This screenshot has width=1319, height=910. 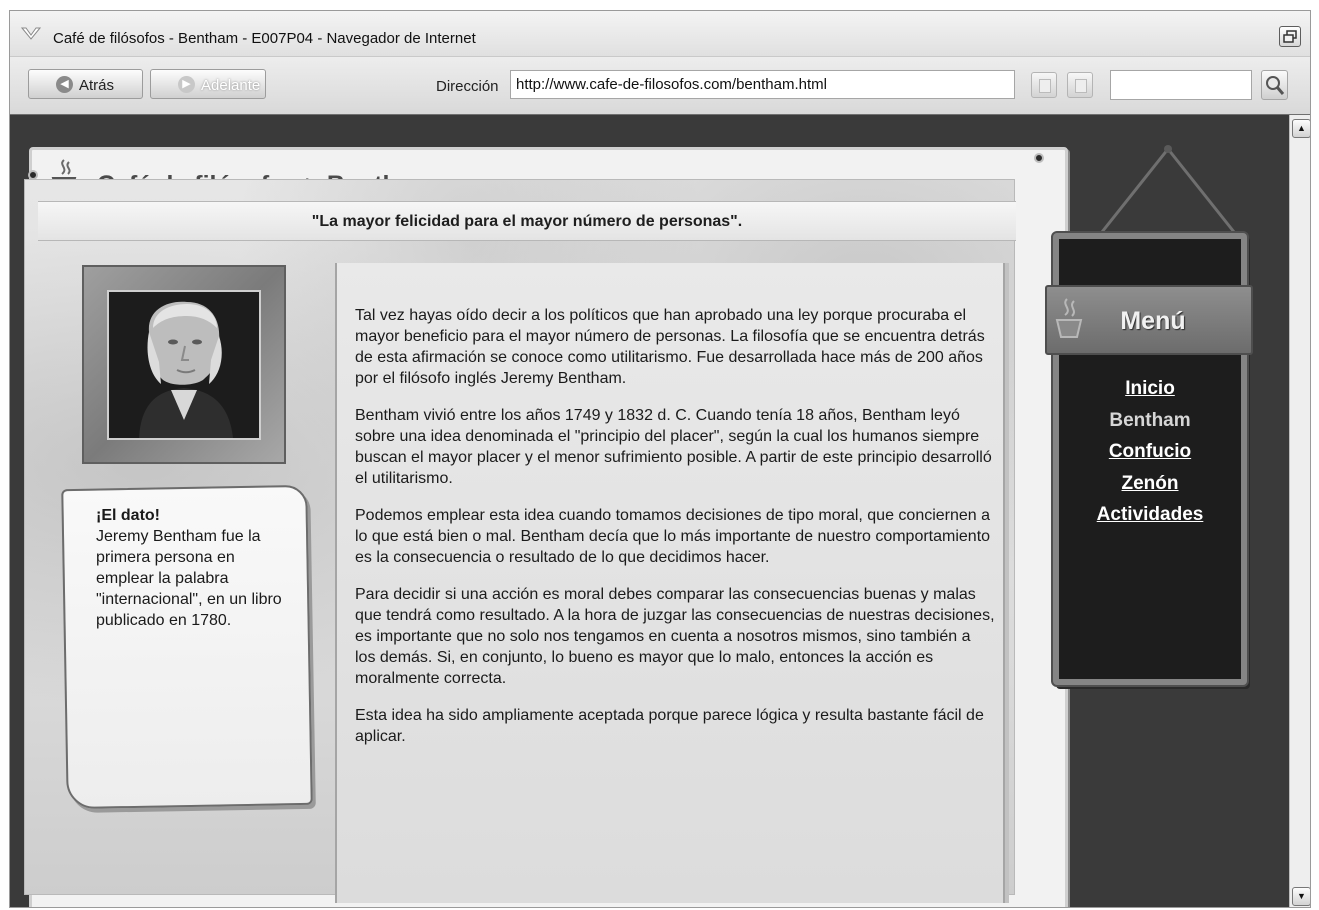 What do you see at coordinates (64, 84) in the screenshot?
I see `arrow-left-icon: ◀` at bounding box center [64, 84].